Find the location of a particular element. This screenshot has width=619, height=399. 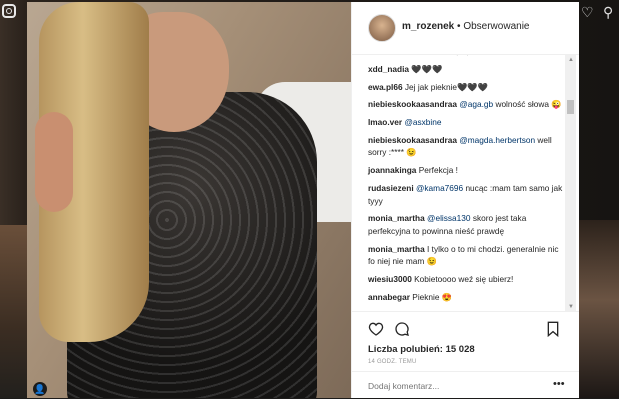

username-link: m_rozenek is located at coordinates (428, 26).